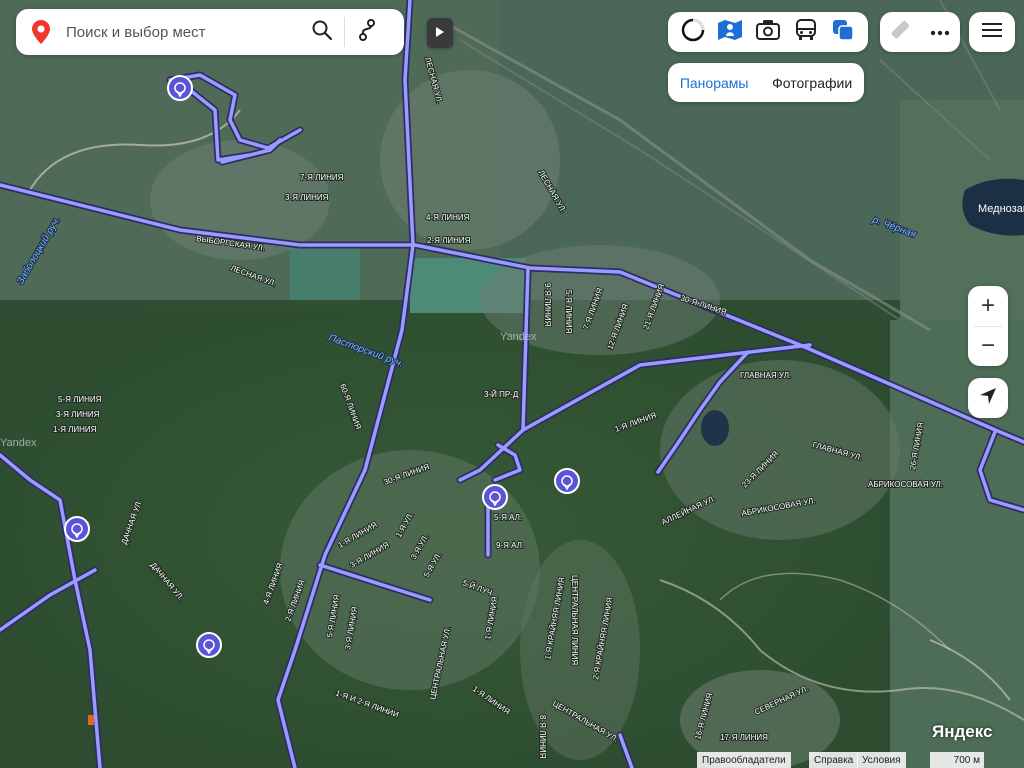  What do you see at coordinates (962, 731) in the screenshot?
I see `yandex-logo: Яндекс` at bounding box center [962, 731].